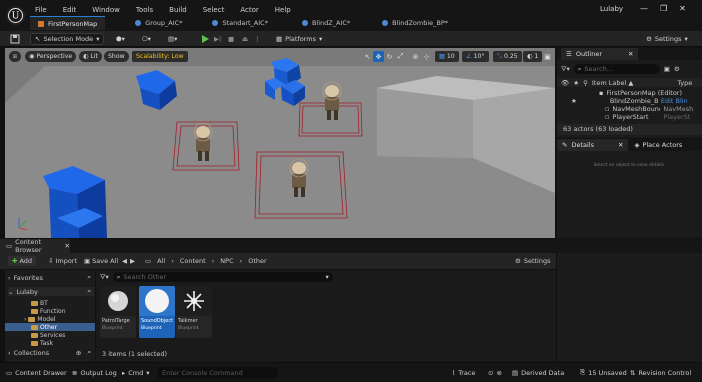 The image size is (702, 382). What do you see at coordinates (400, 56) in the screenshot?
I see `scale-tool-icon: ⤢` at bounding box center [400, 56].